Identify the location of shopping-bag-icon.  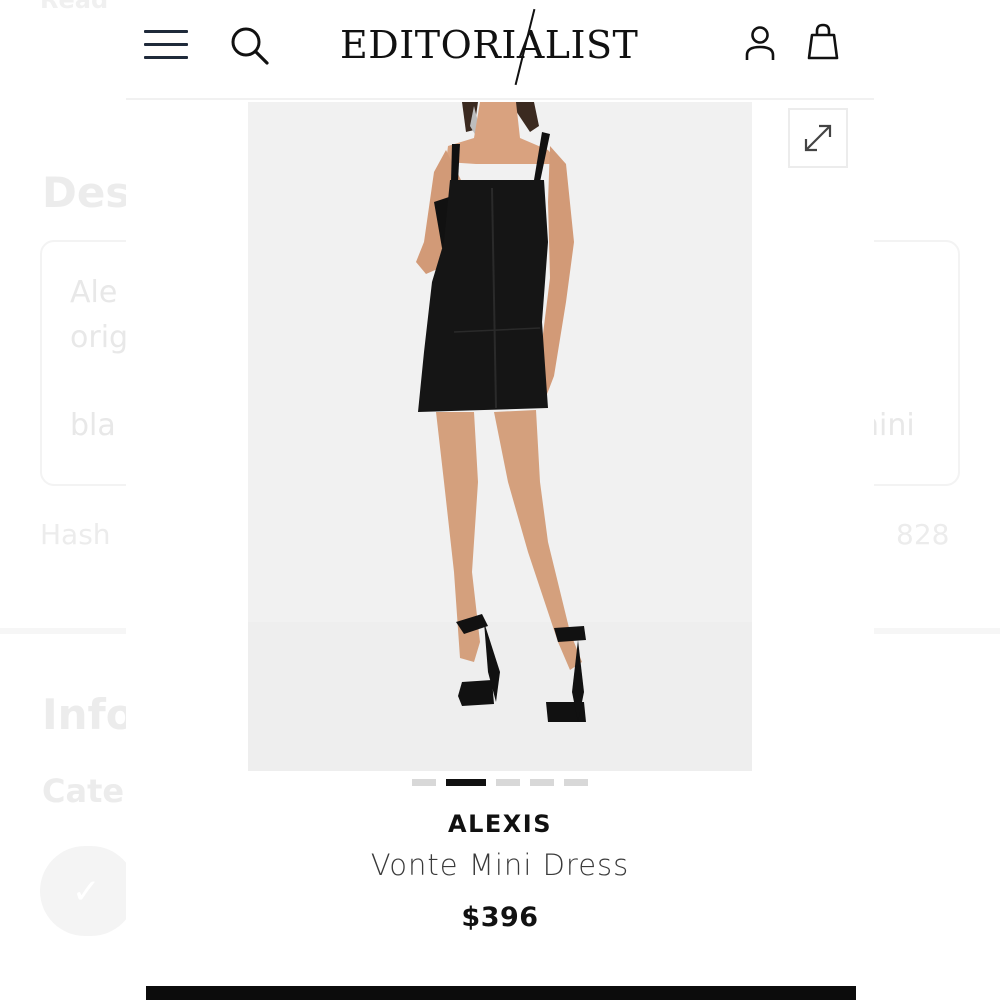
(823, 42).